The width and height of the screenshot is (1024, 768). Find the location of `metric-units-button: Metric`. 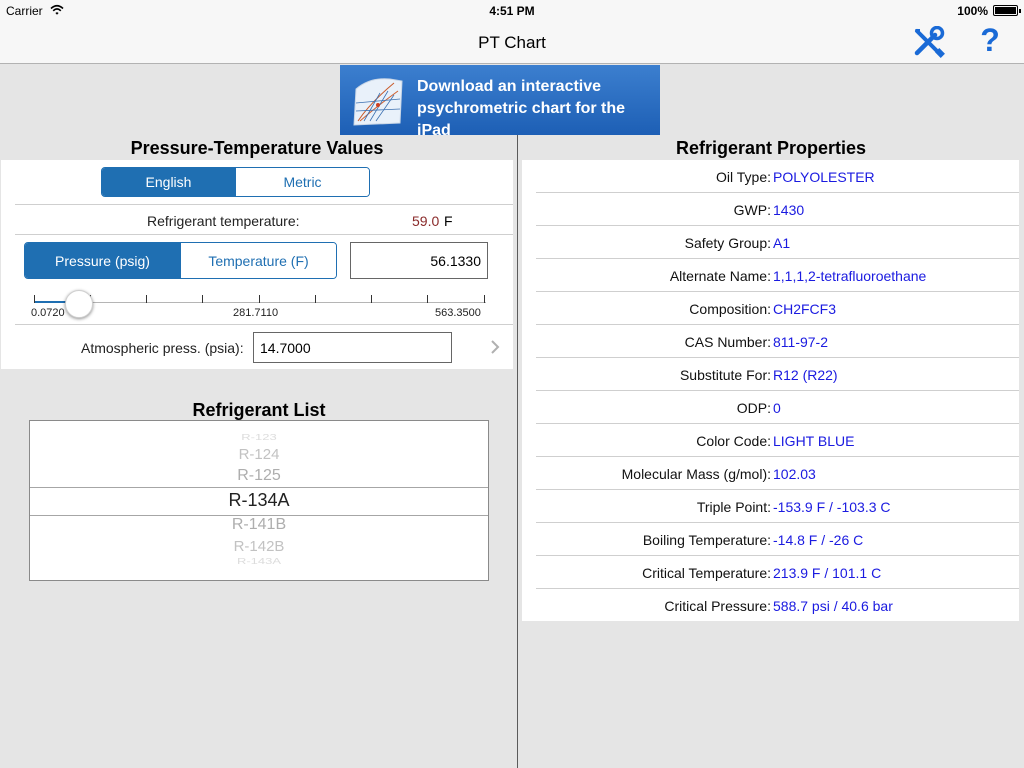

metric-units-button: Metric is located at coordinates (302, 182).